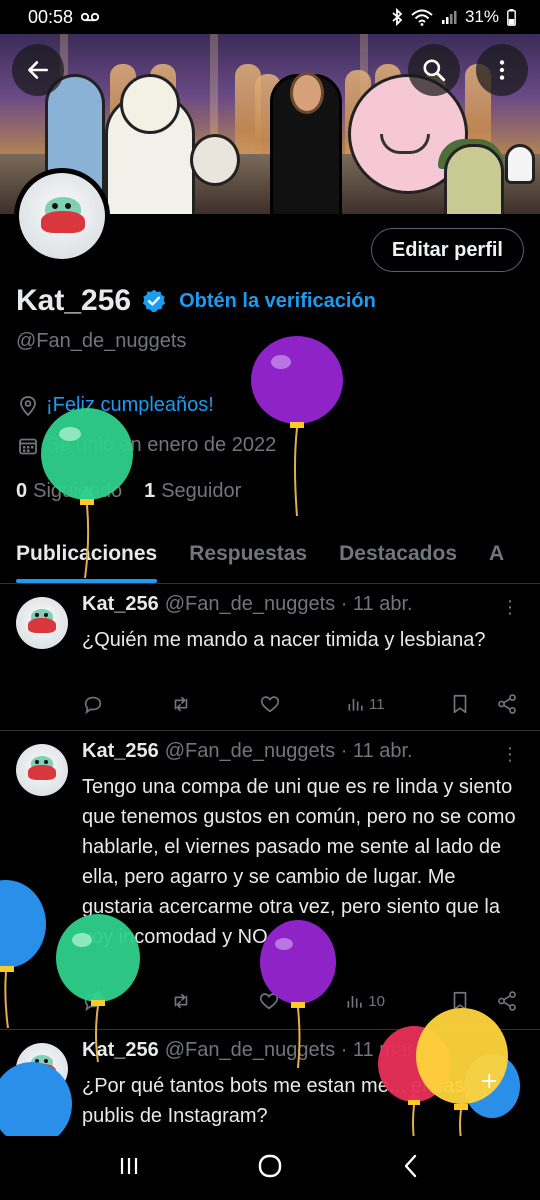 The height and width of the screenshot is (1200, 540). What do you see at coordinates (86, 555) in the screenshot?
I see `tab-posts: Publicaciones` at bounding box center [86, 555].